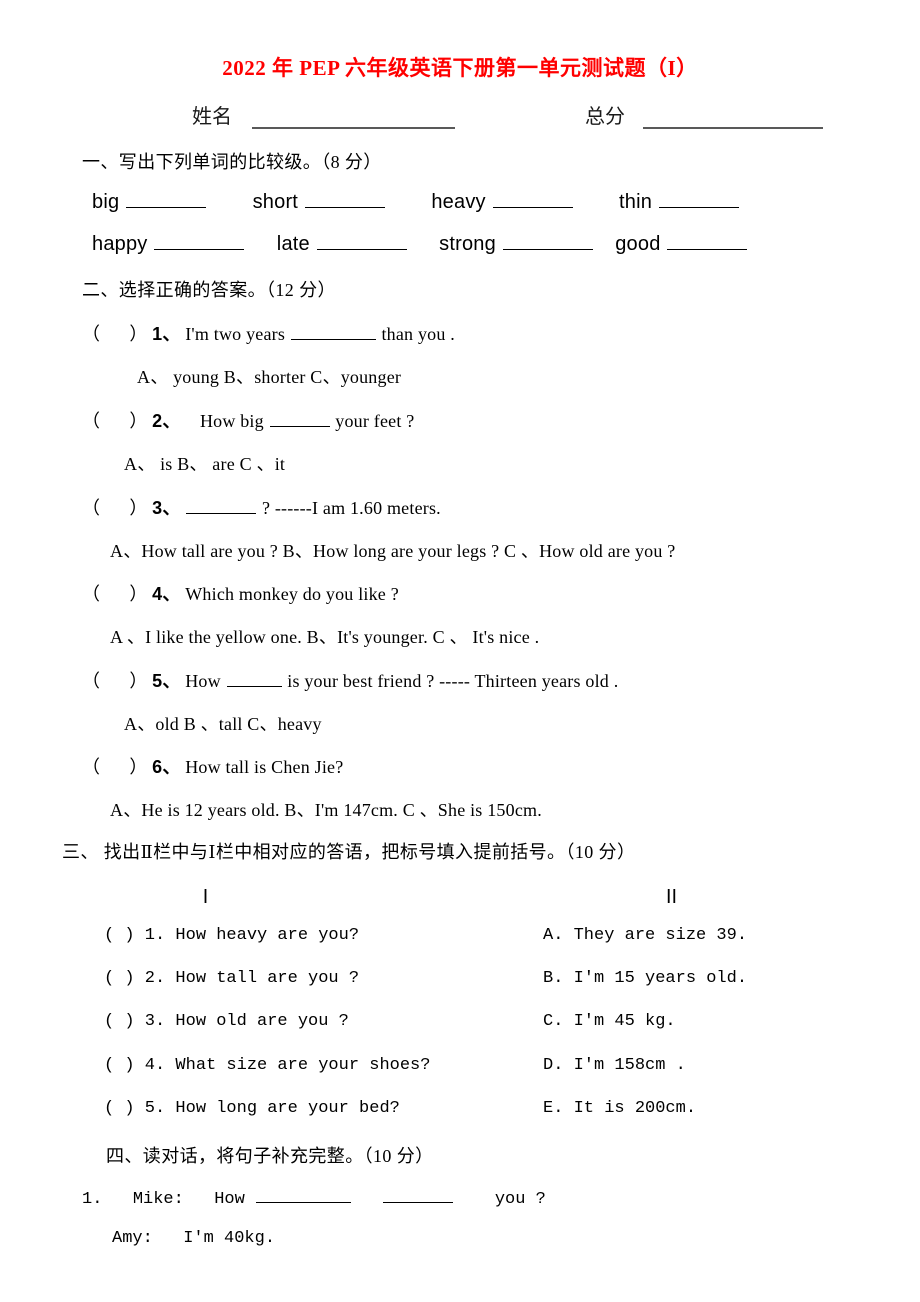  What do you see at coordinates (138, 681) in the screenshot?
I see `q5-bracket-close: ）` at bounding box center [138, 681].